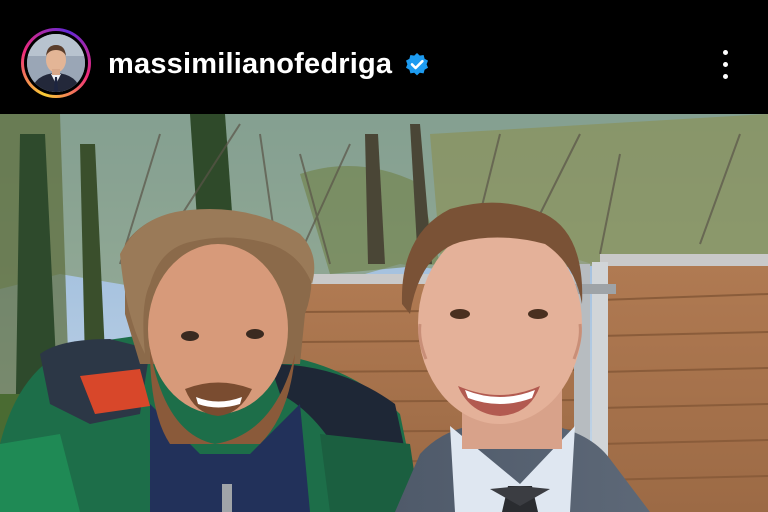 The image size is (768, 512). I want to click on story-ring, so click(56, 63).